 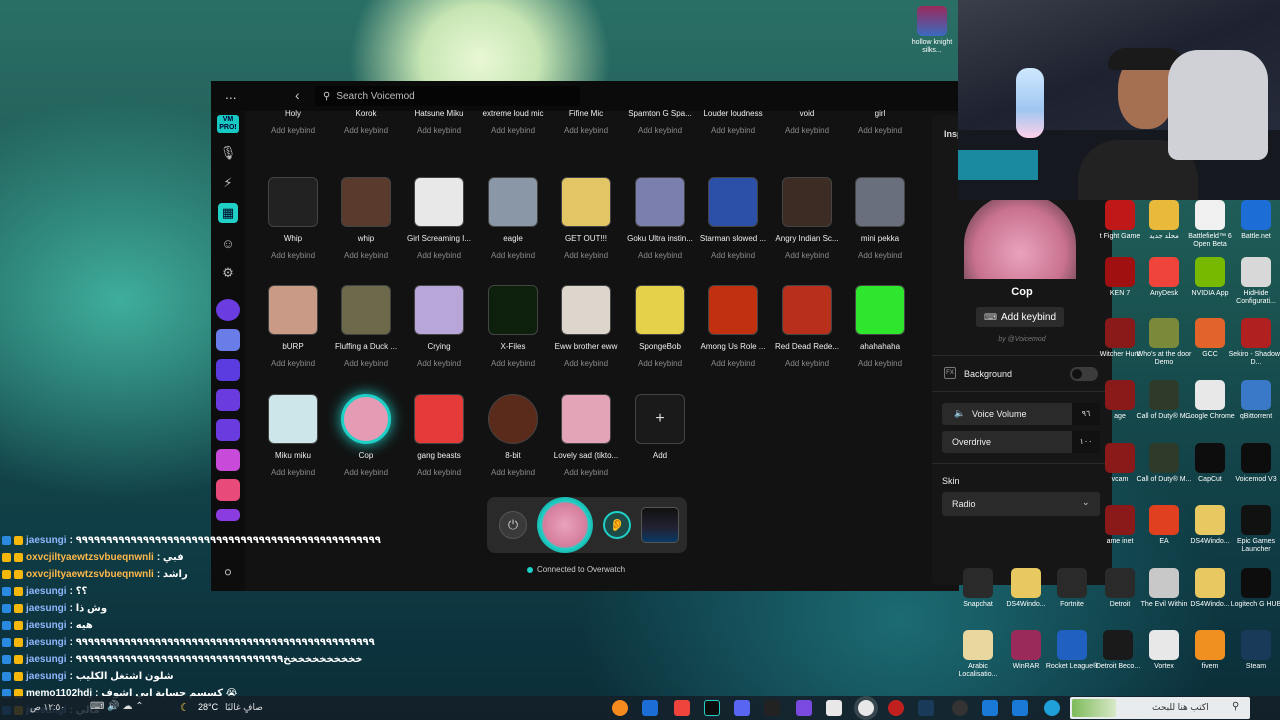 What do you see at coordinates (293, 326) in the screenshot?
I see `voice-tile: bURP Add keybind` at bounding box center [293, 326].